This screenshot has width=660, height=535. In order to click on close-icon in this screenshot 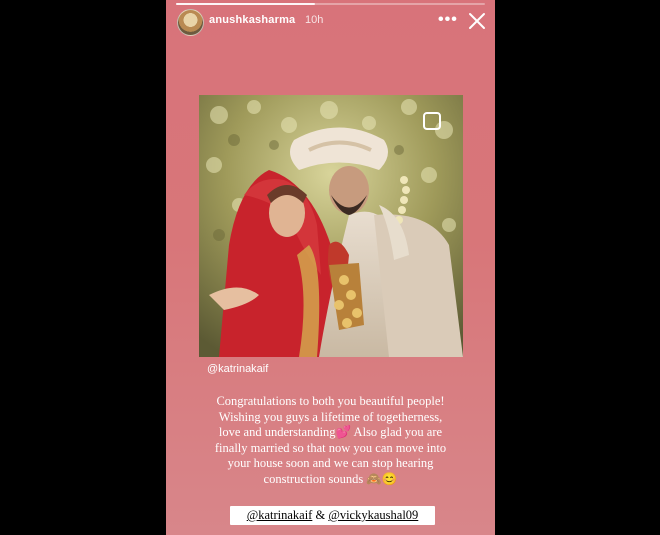, I will do `click(477, 21)`.